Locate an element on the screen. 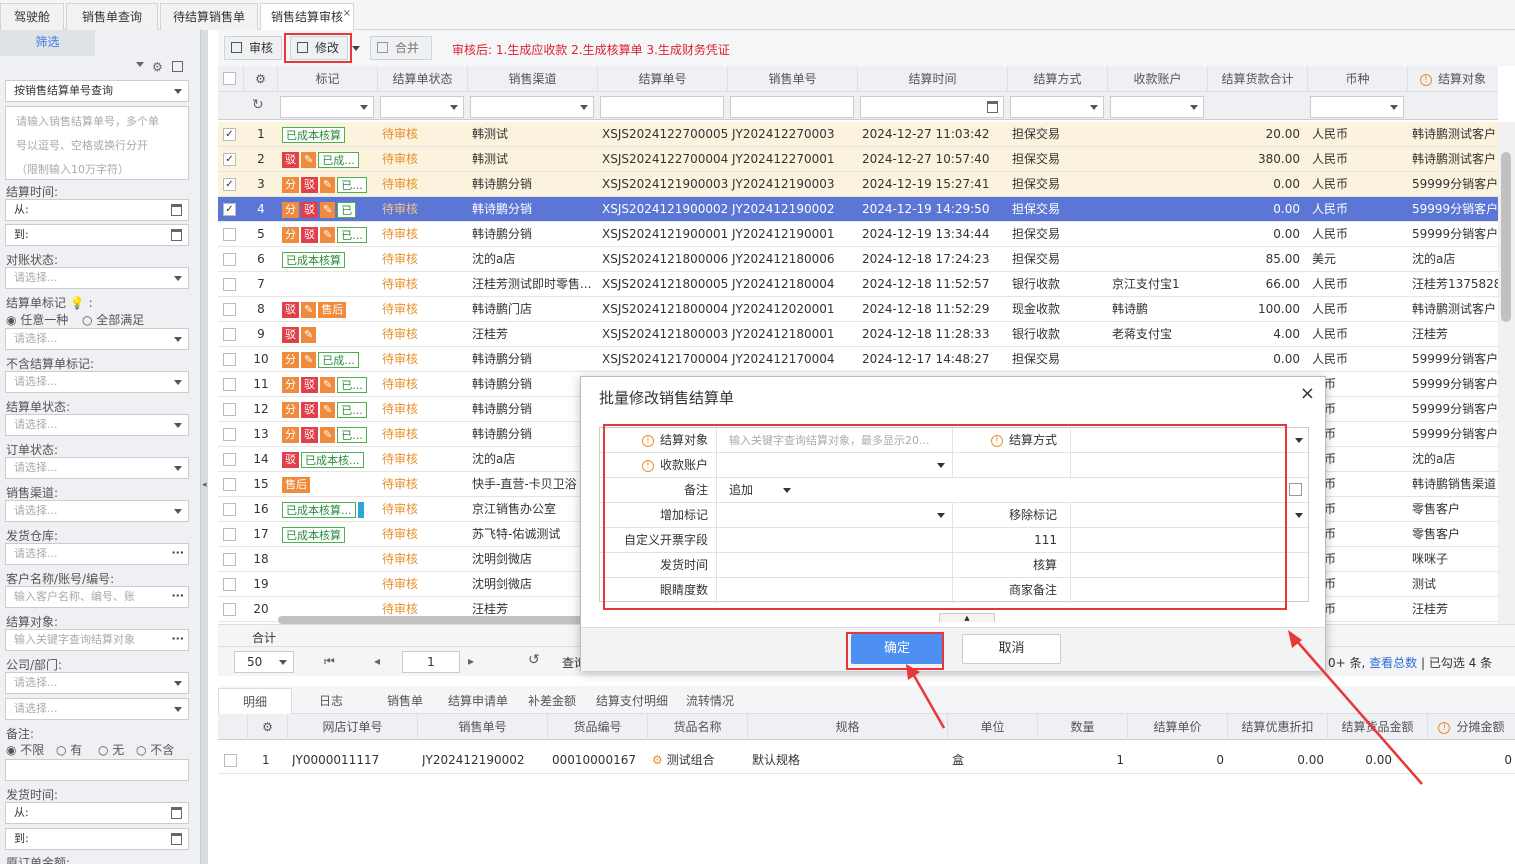 The width and height of the screenshot is (1515, 864). arrow-head is located at coordinates (913, 672).